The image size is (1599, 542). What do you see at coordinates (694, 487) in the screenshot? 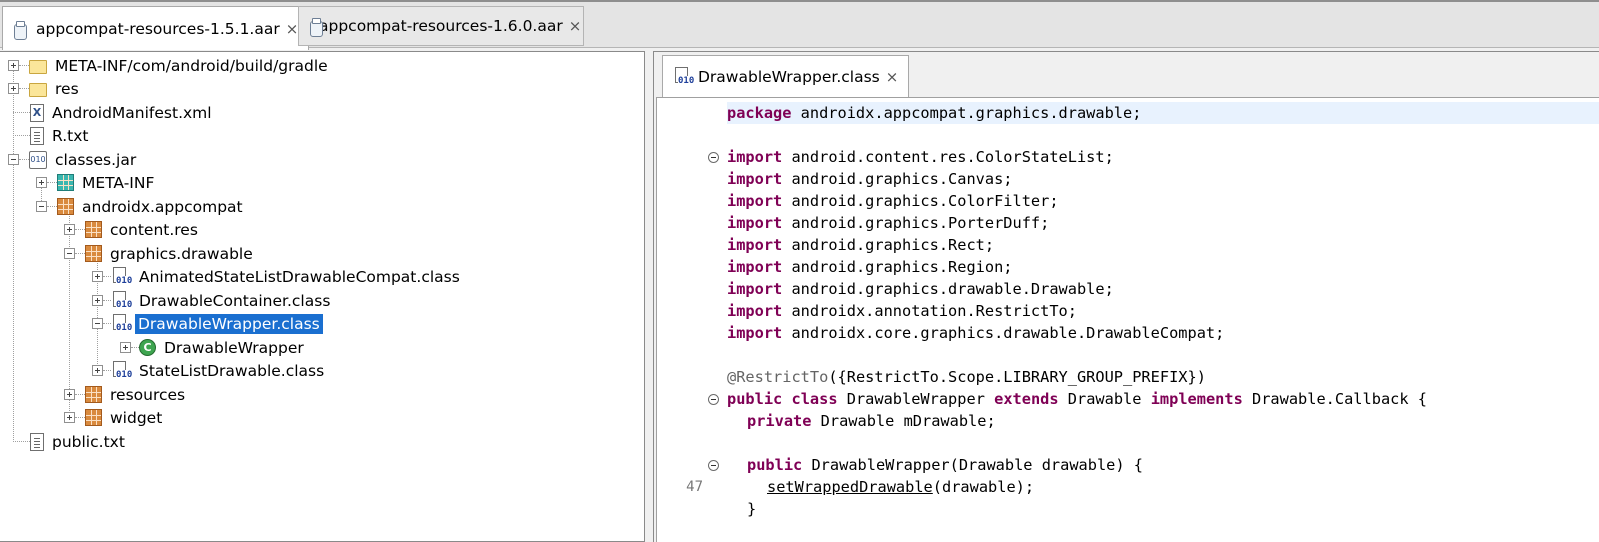
I see `line-number: 47` at bounding box center [694, 487].